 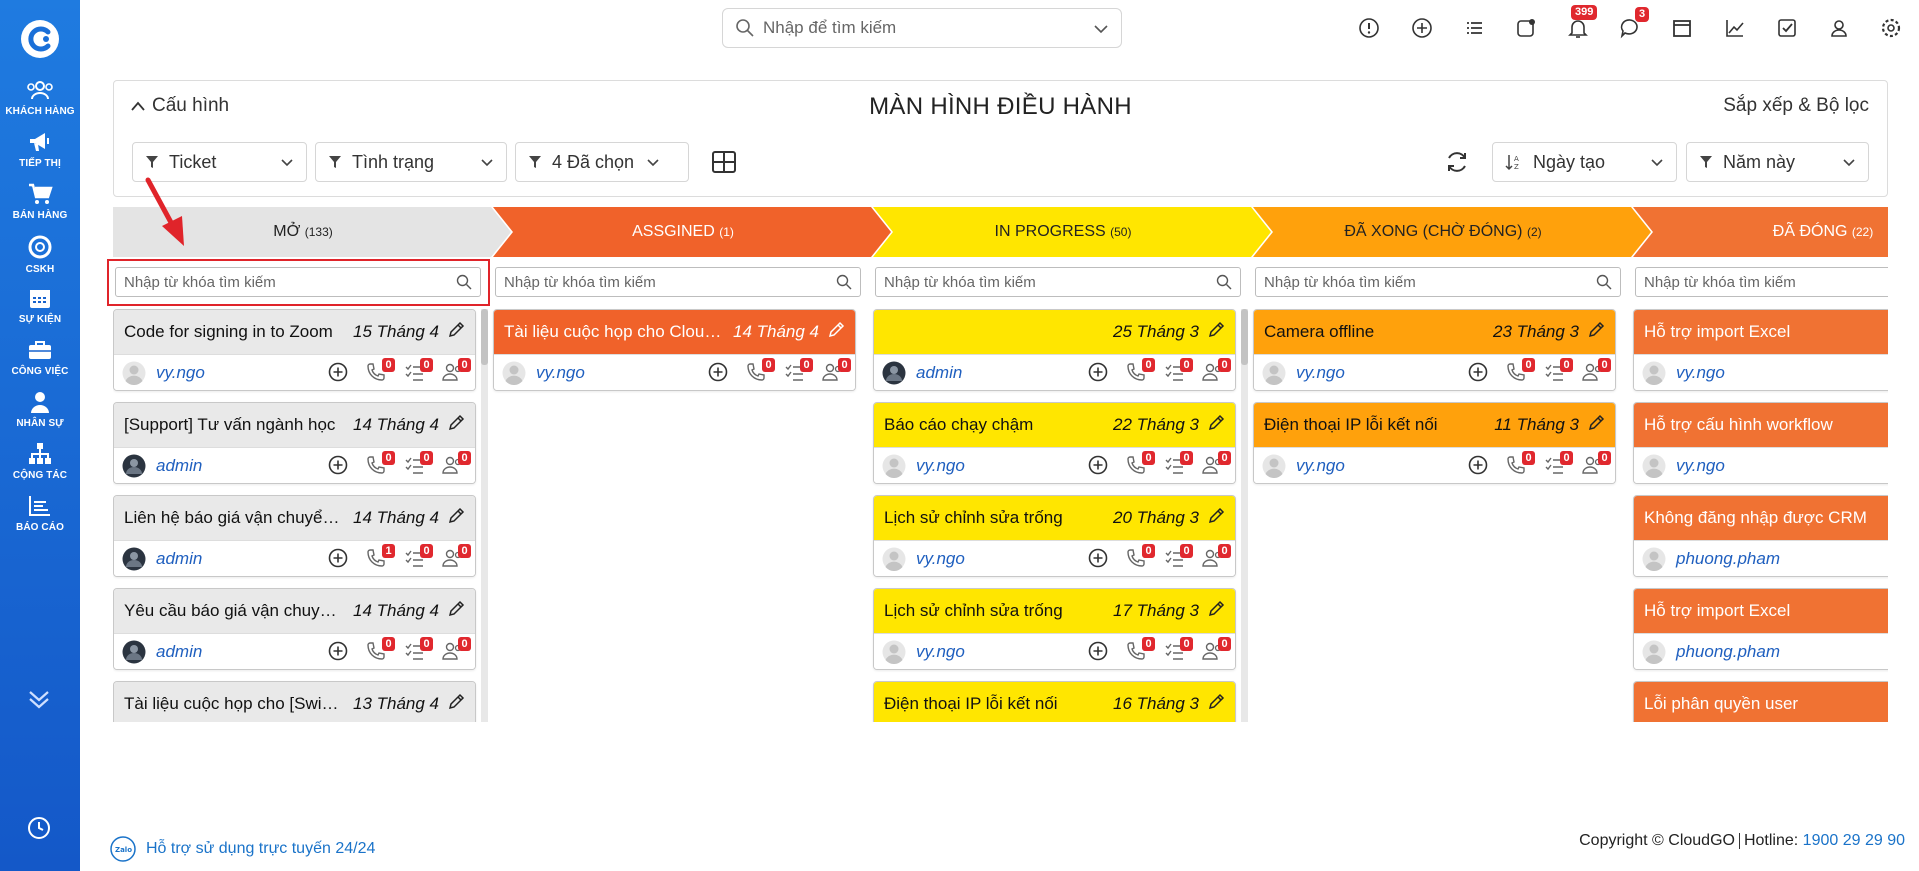 What do you see at coordinates (1682, 28) in the screenshot?
I see `calendar-icon` at bounding box center [1682, 28].